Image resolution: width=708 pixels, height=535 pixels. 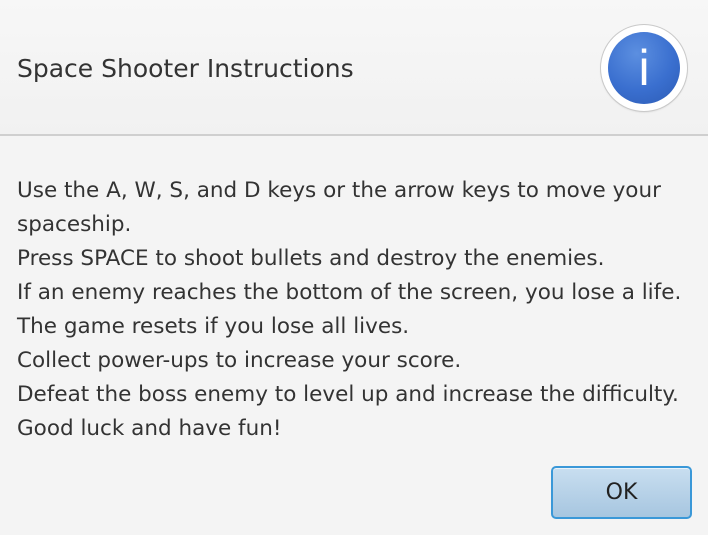 I want to click on dialog-title: Space Shooter Instructions, so click(x=185, y=68).